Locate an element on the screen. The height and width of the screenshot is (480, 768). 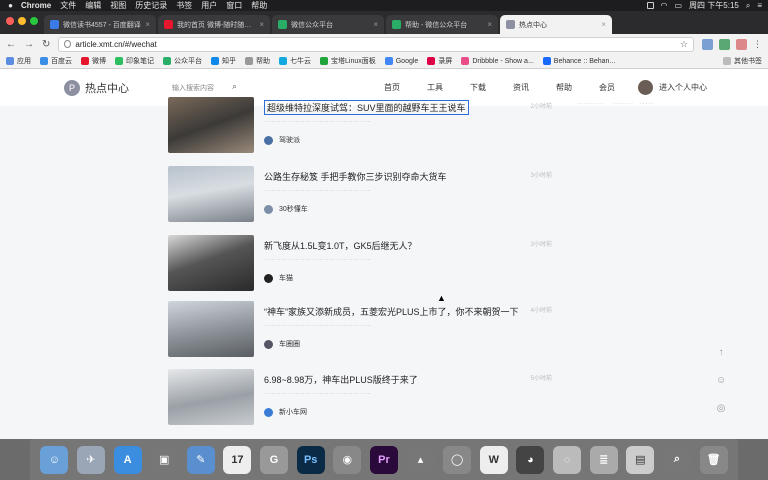
calendar-icon: 17 is located at coordinates (237, 459).